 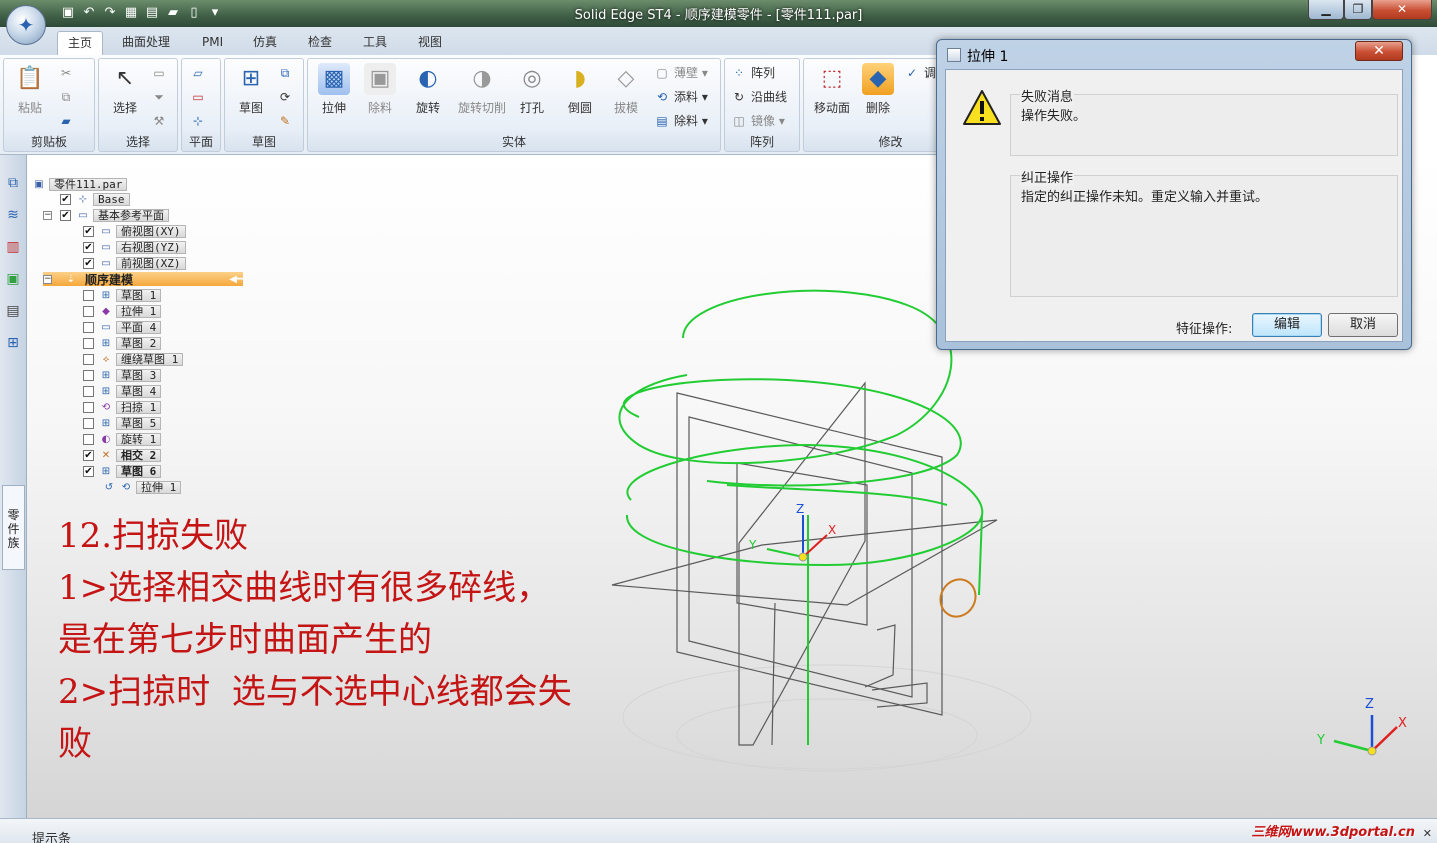 What do you see at coordinates (122, 391) in the screenshot?
I see `tree-feature-item: ⊞ 草图 4` at bounding box center [122, 391].